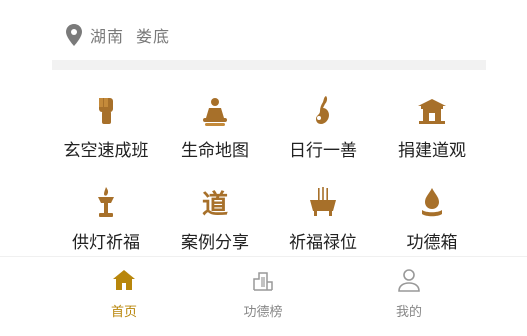 Image resolution: width=527 pixels, height=336 pixels. I want to click on location-province: 湖南, so click(107, 36).